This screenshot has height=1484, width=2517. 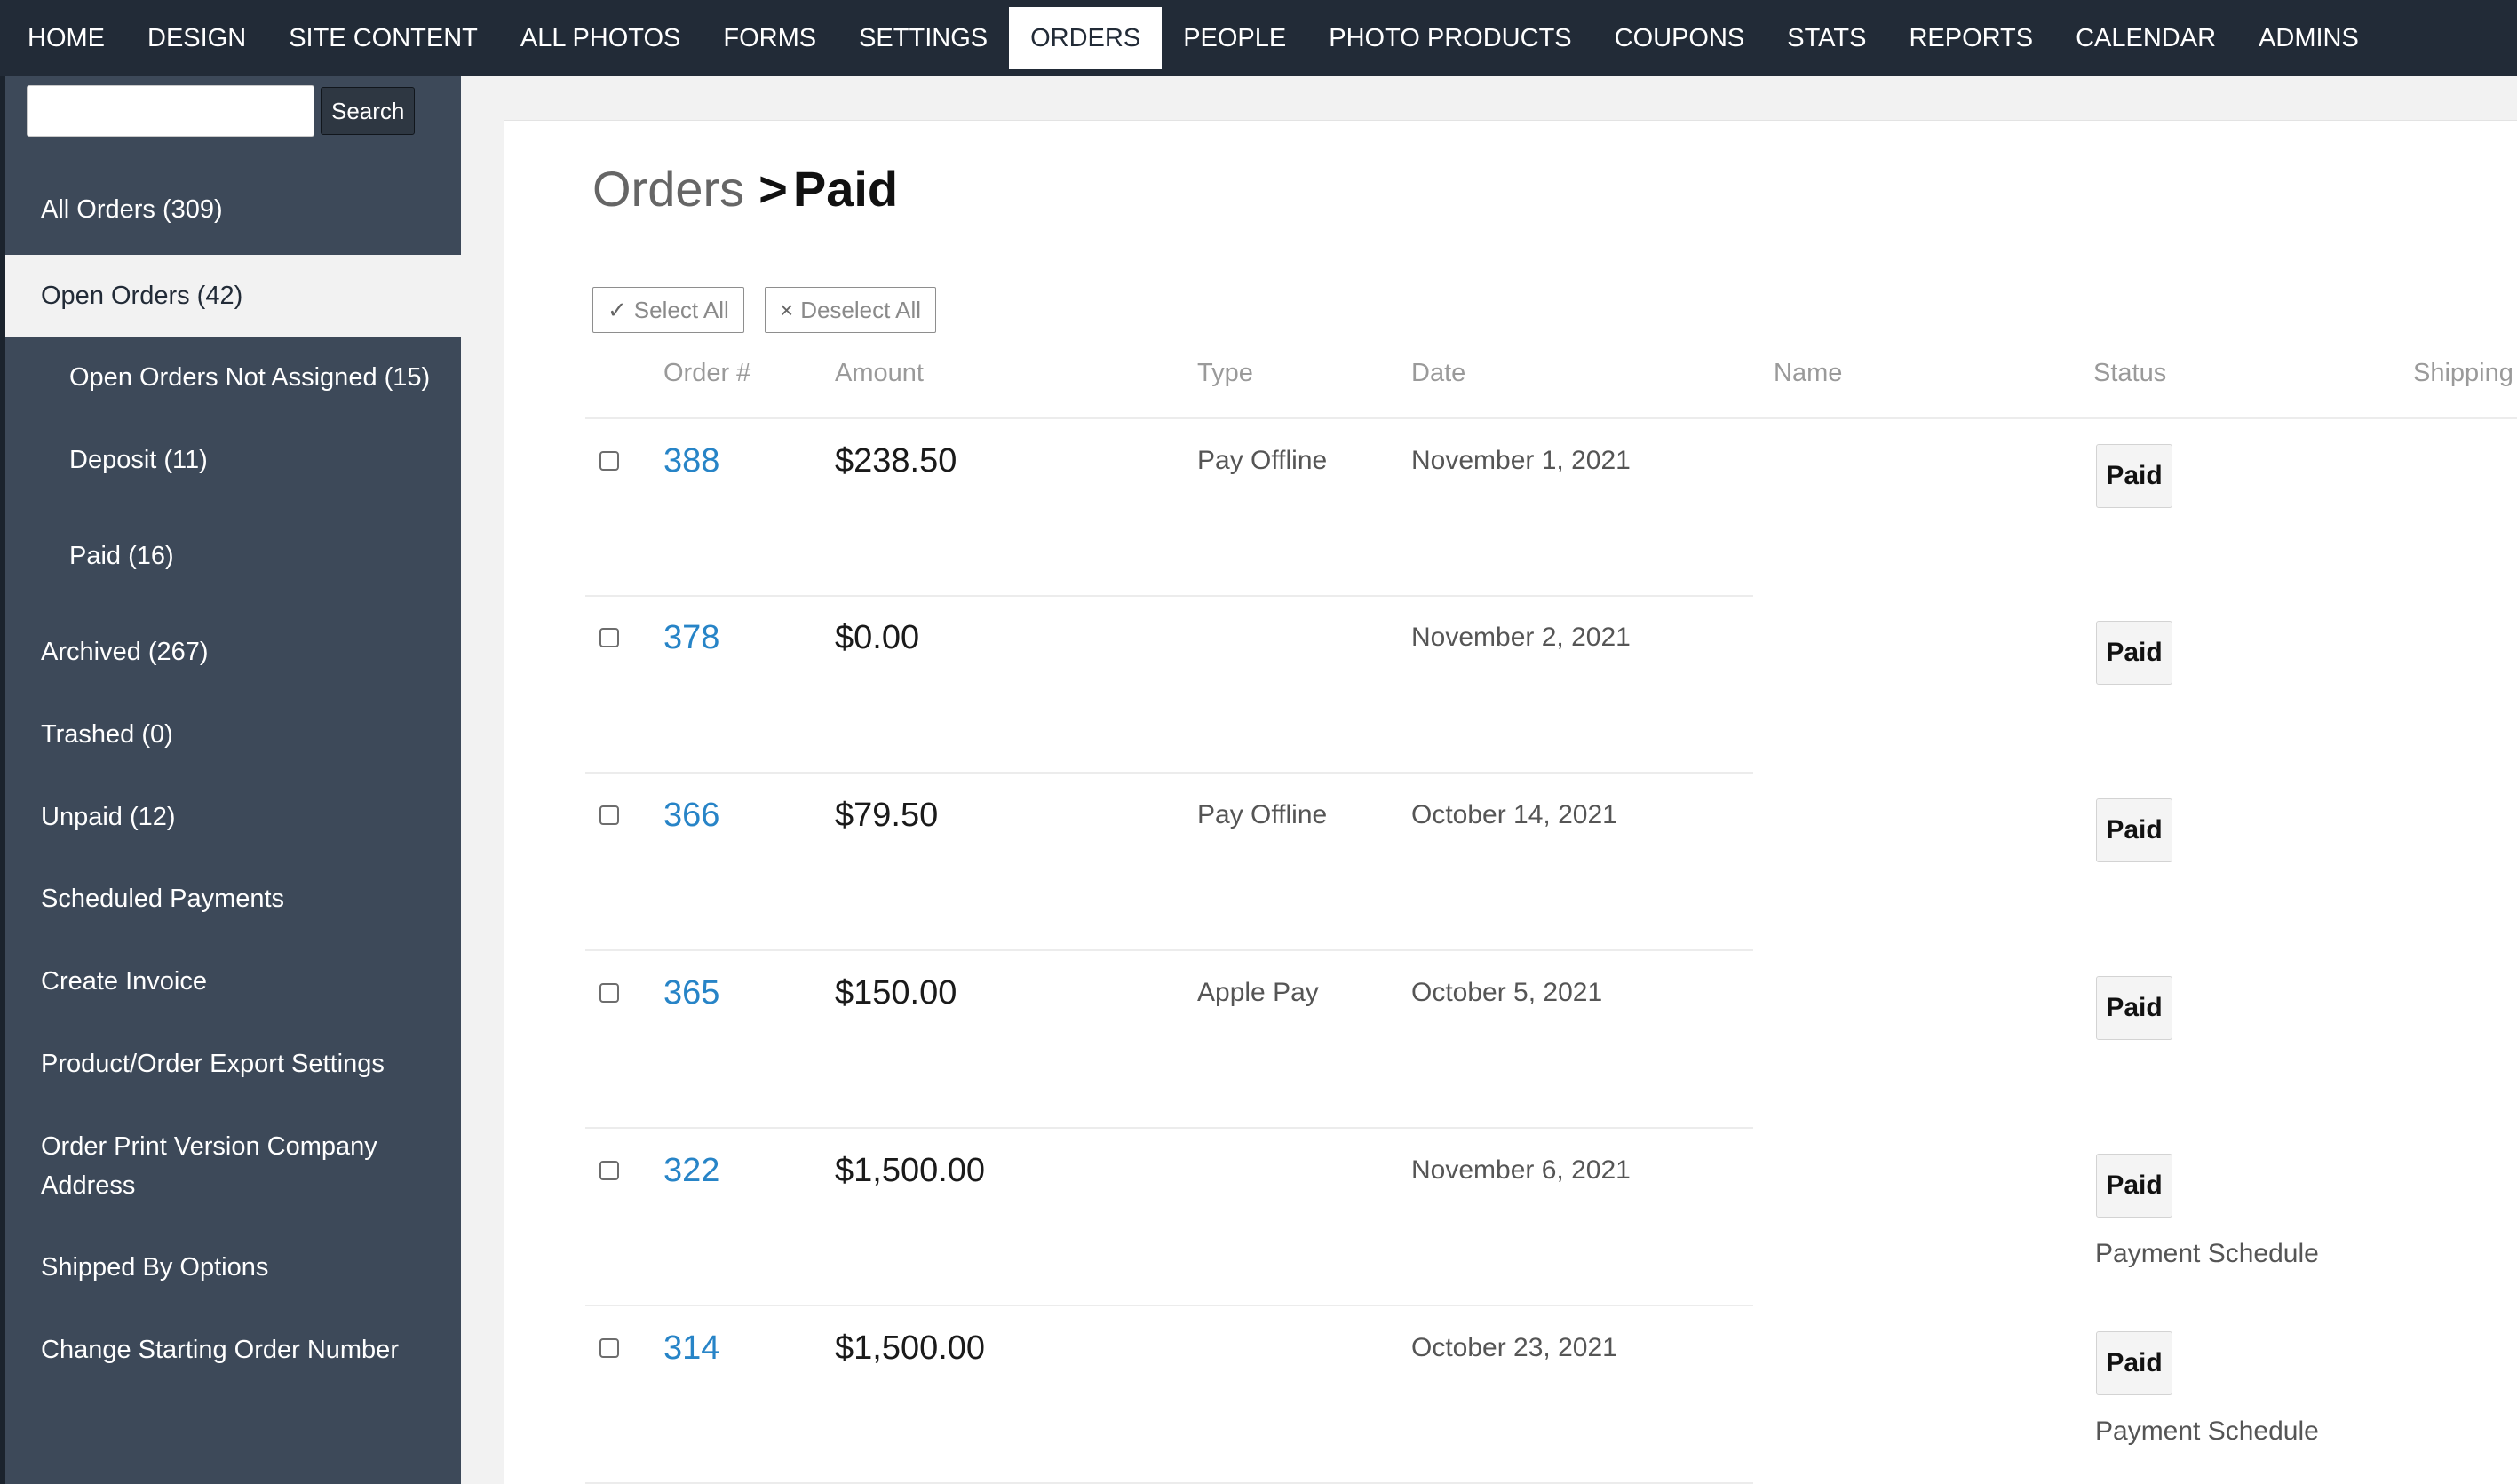 I want to click on sidebar-search: Search, so click(x=222, y=111).